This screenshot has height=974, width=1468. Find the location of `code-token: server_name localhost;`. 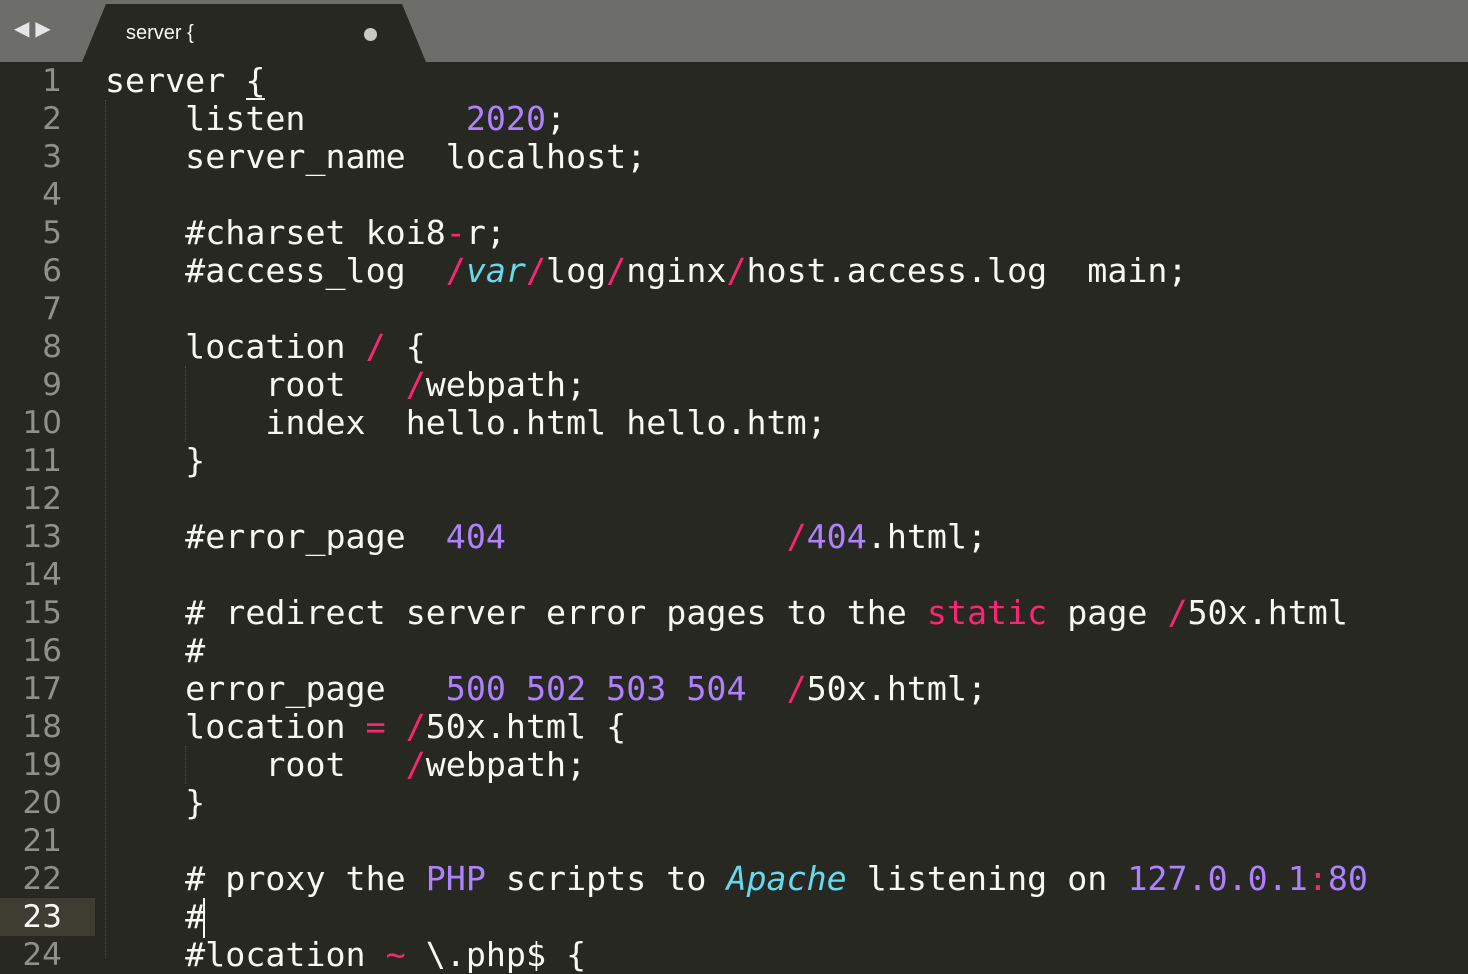

code-token: server_name localhost; is located at coordinates (376, 156).